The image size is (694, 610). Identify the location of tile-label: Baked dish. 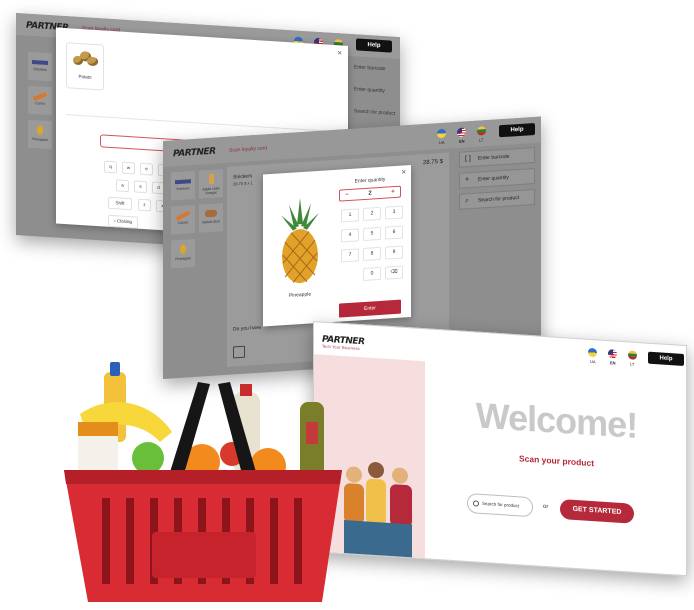
(211, 222).